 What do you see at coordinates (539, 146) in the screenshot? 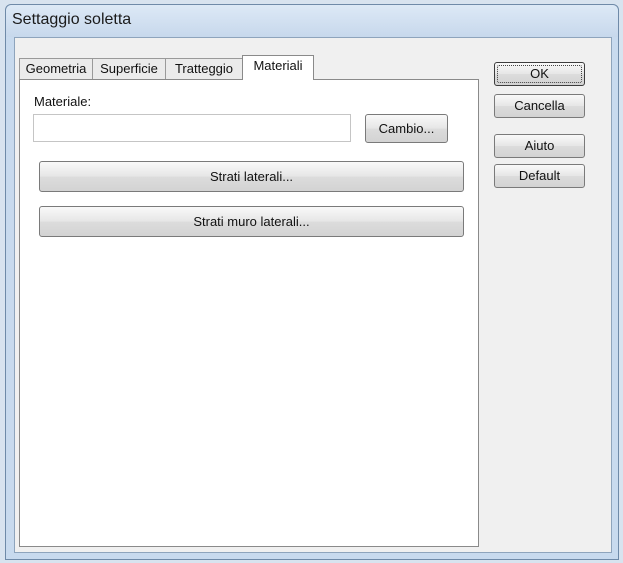
I see `help-button: Aiuto` at bounding box center [539, 146].